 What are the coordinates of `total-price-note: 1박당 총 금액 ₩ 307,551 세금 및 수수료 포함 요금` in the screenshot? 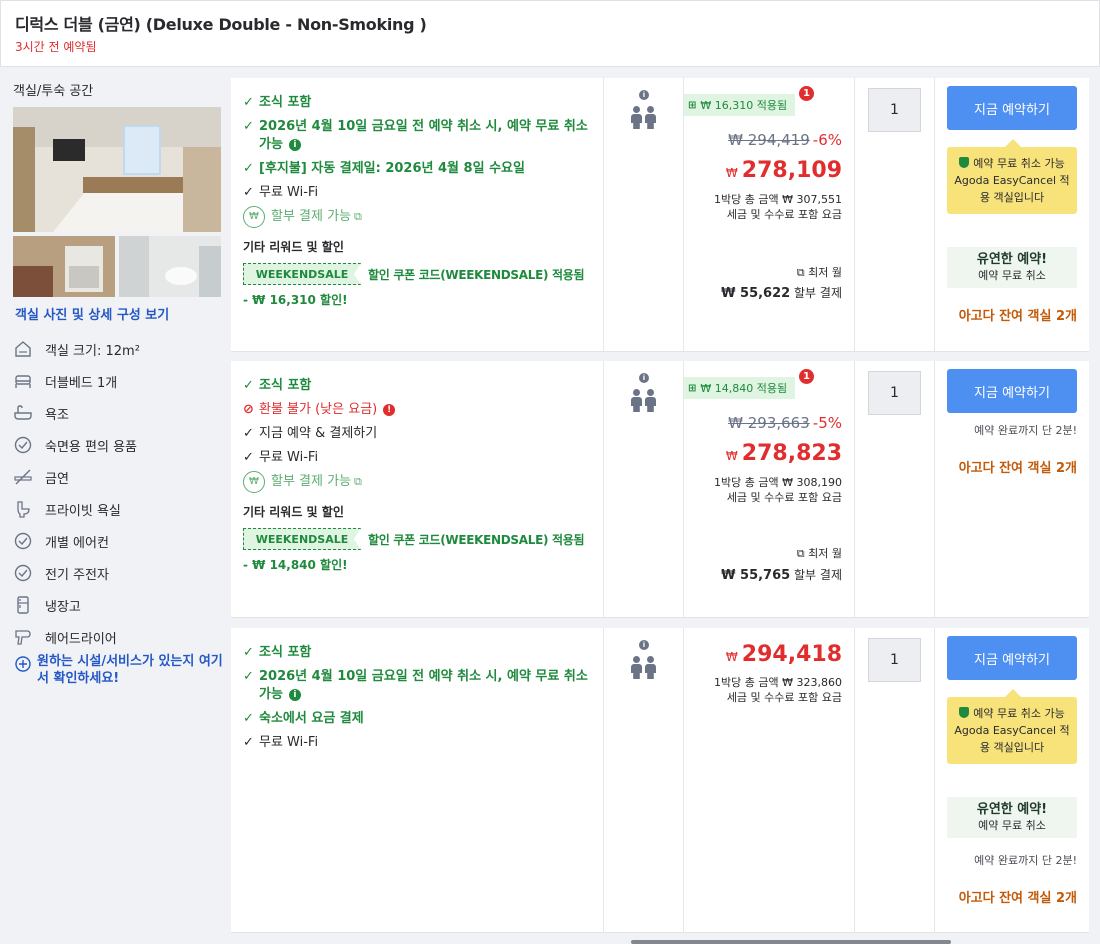 It's located at (778, 207).